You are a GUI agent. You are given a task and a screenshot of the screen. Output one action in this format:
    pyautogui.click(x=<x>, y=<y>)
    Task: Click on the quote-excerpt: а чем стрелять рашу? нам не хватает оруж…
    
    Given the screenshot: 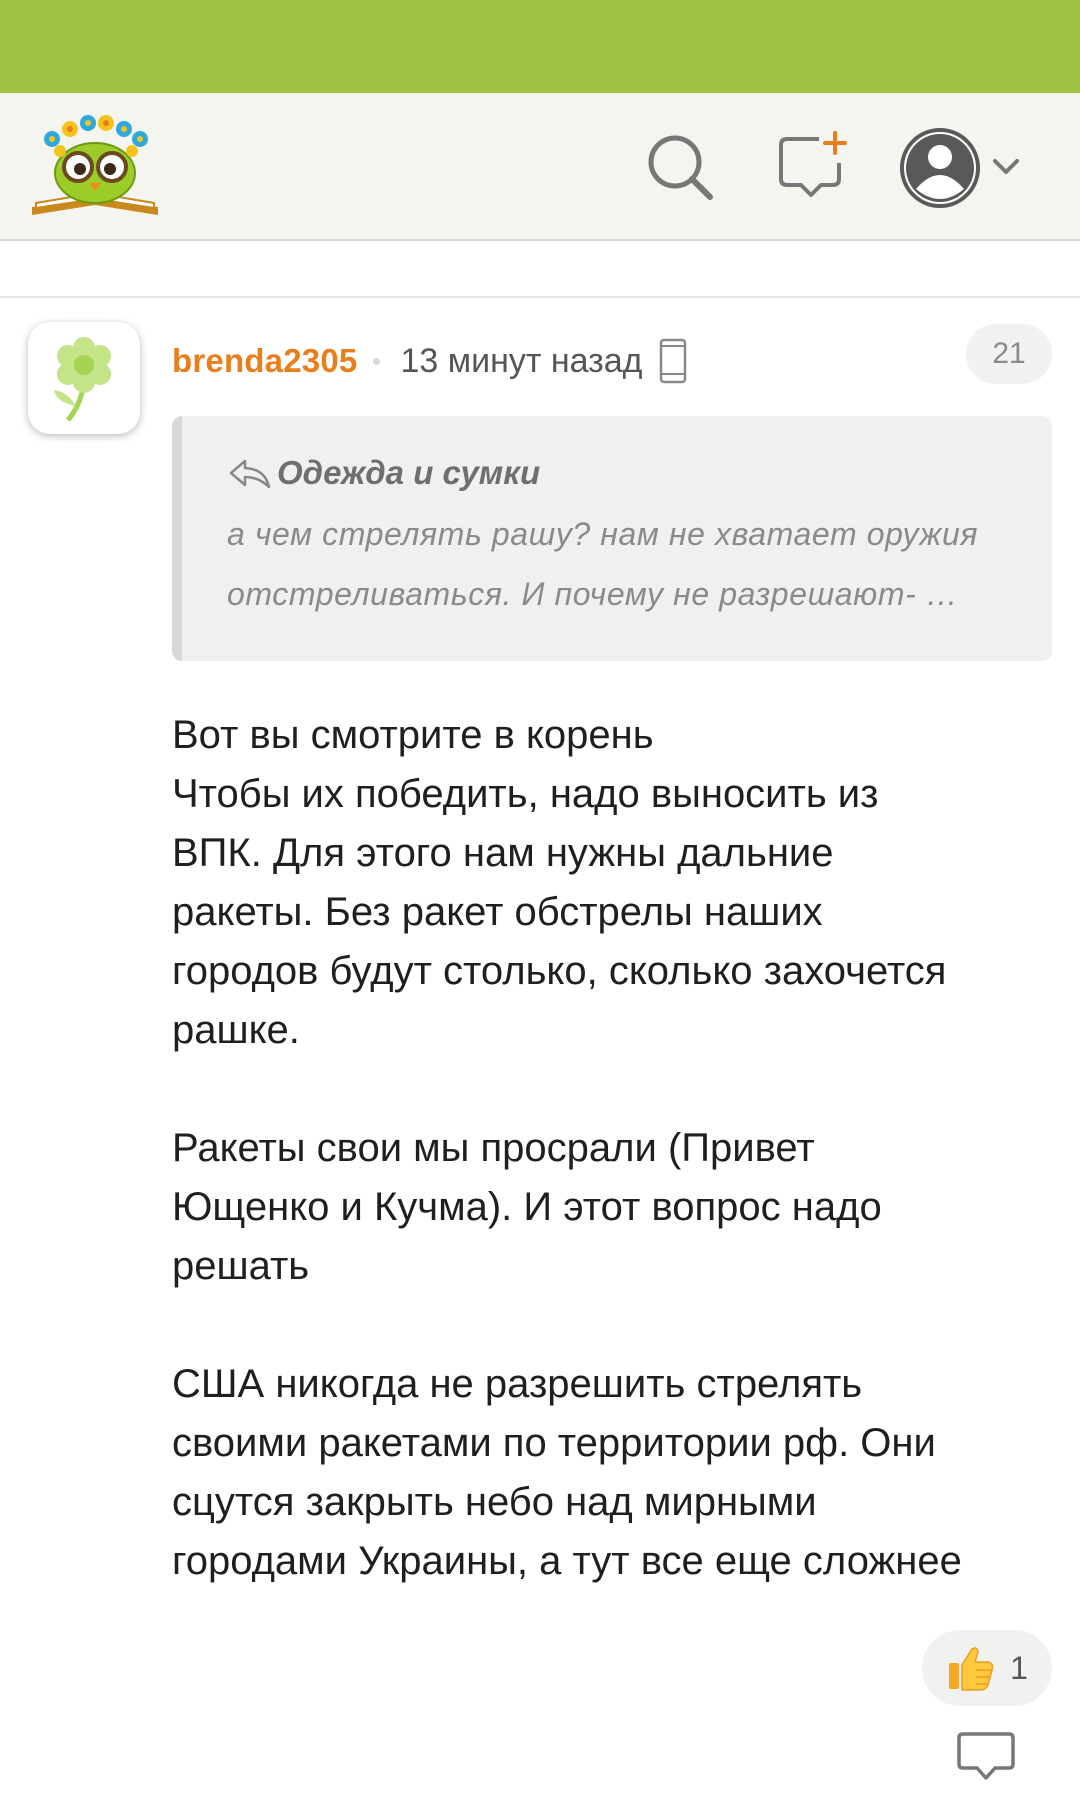 What is the action you would take?
    pyautogui.click(x=627, y=564)
    